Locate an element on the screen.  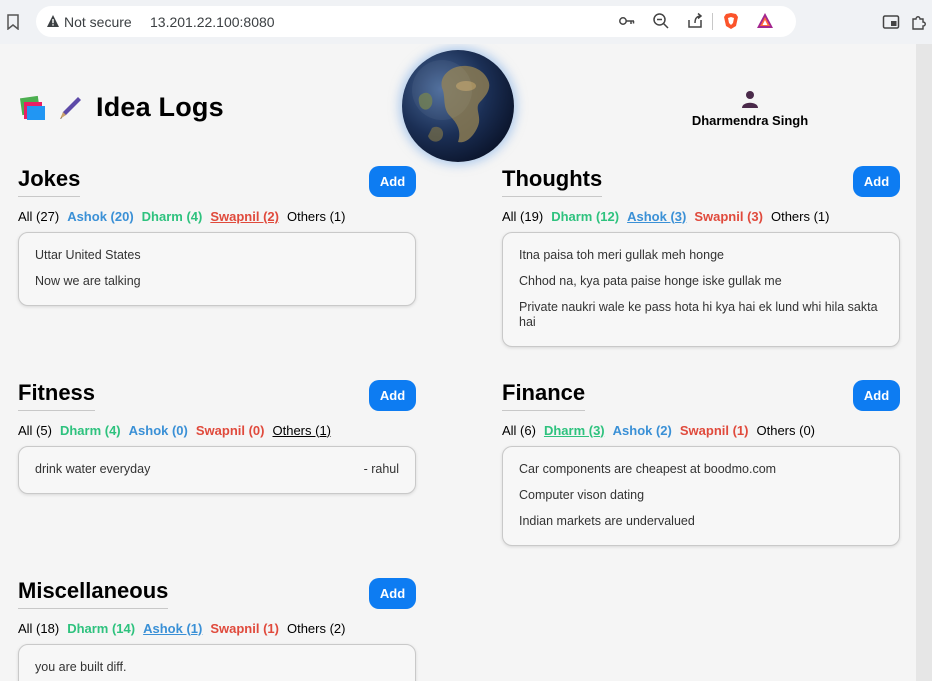
user-profile: Dharmendra Singh is located at coordinates (750, 109).